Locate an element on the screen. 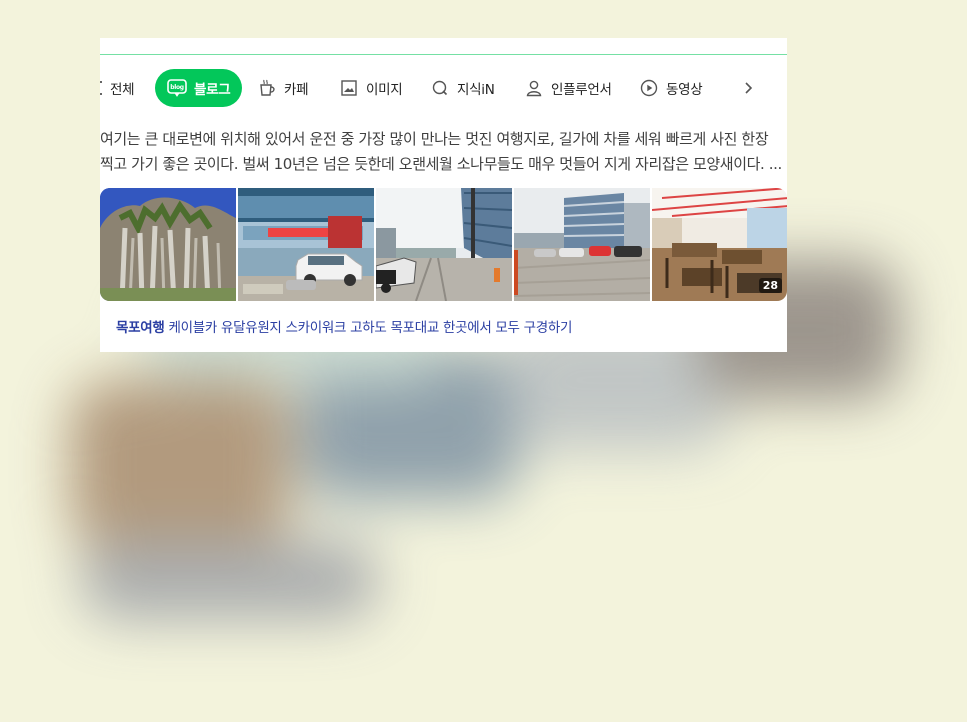 The height and width of the screenshot is (722, 967). tab-all-label: 전체 is located at coordinates (122, 90).